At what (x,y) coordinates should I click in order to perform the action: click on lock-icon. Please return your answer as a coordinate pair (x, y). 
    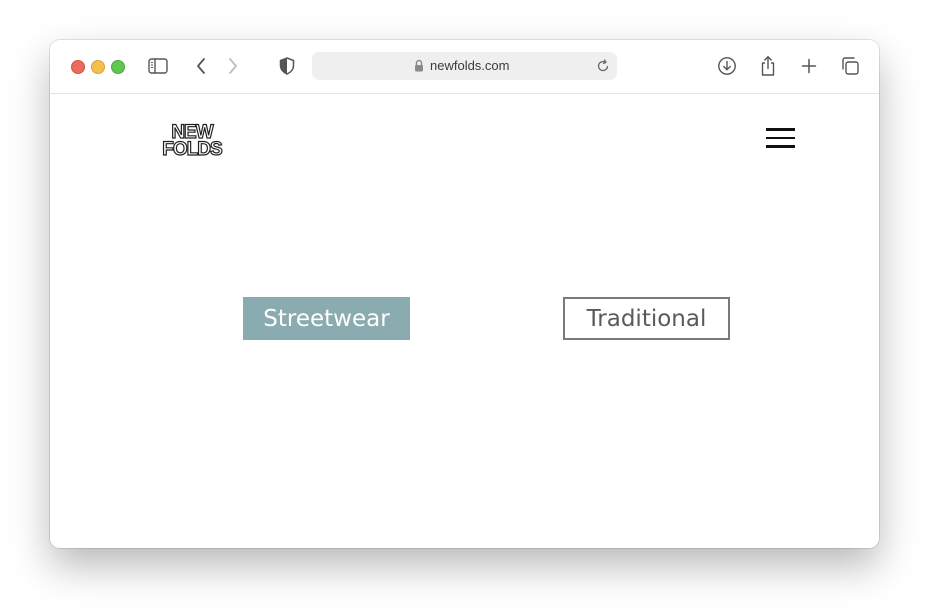
    Looking at the image, I should click on (419, 68).